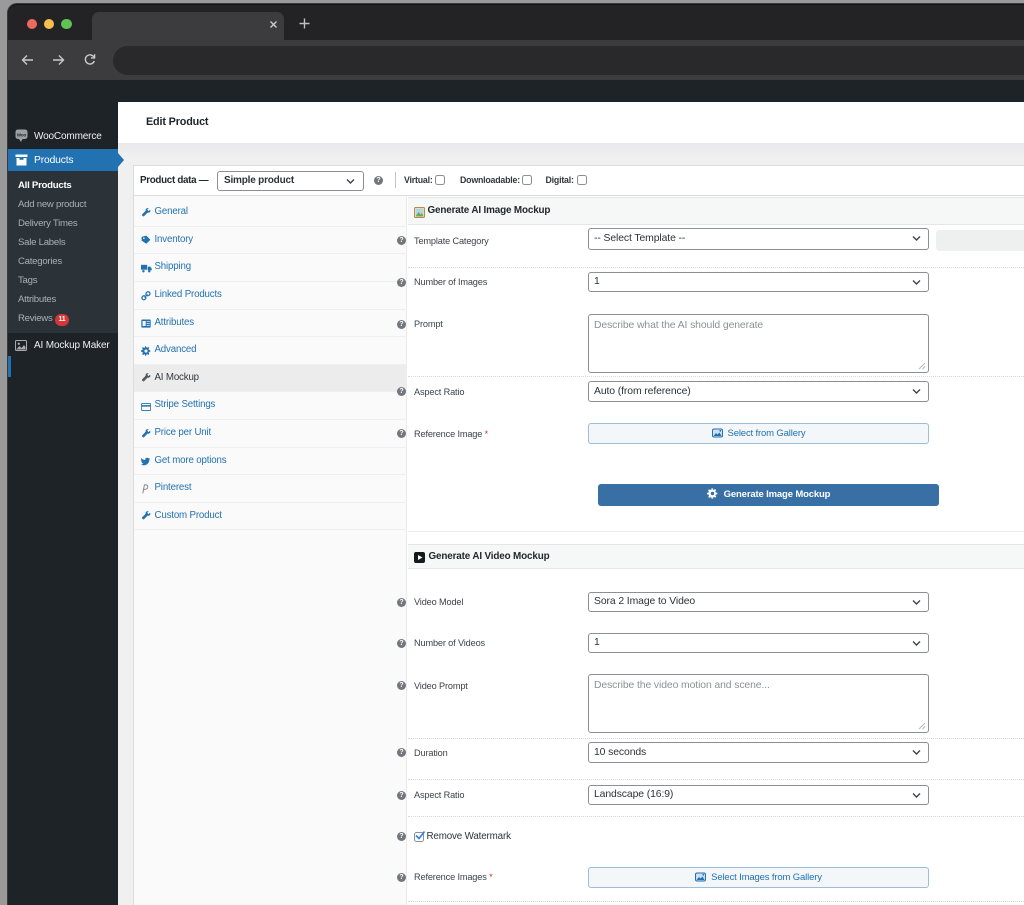 Image resolution: width=1024 pixels, height=905 pixels. Describe the element at coordinates (22, 135) in the screenshot. I see `svg-text: Woo` at that location.